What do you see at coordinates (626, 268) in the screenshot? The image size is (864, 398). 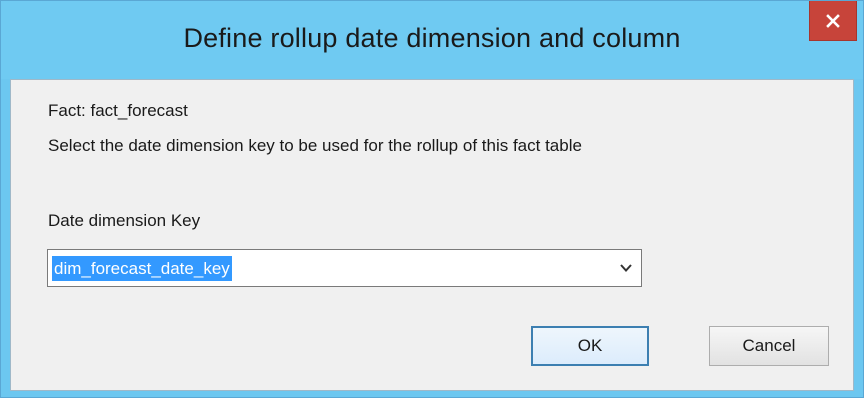 I see `chevron-down-icon` at bounding box center [626, 268].